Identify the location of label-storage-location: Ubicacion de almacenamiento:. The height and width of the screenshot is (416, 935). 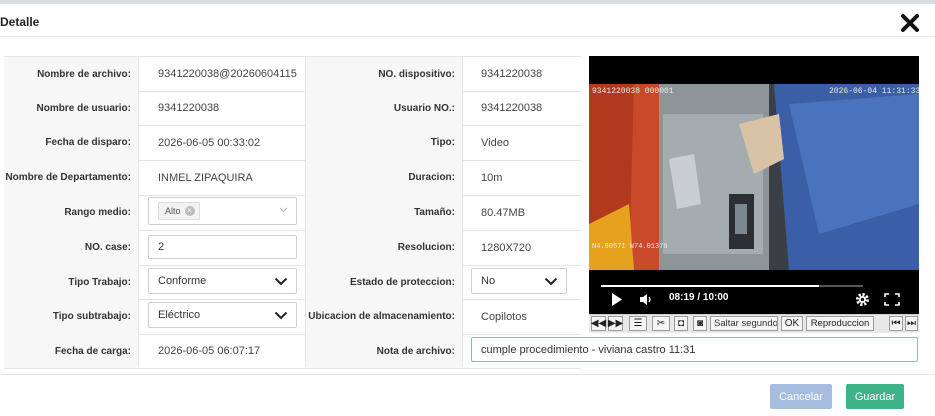
(384, 316).